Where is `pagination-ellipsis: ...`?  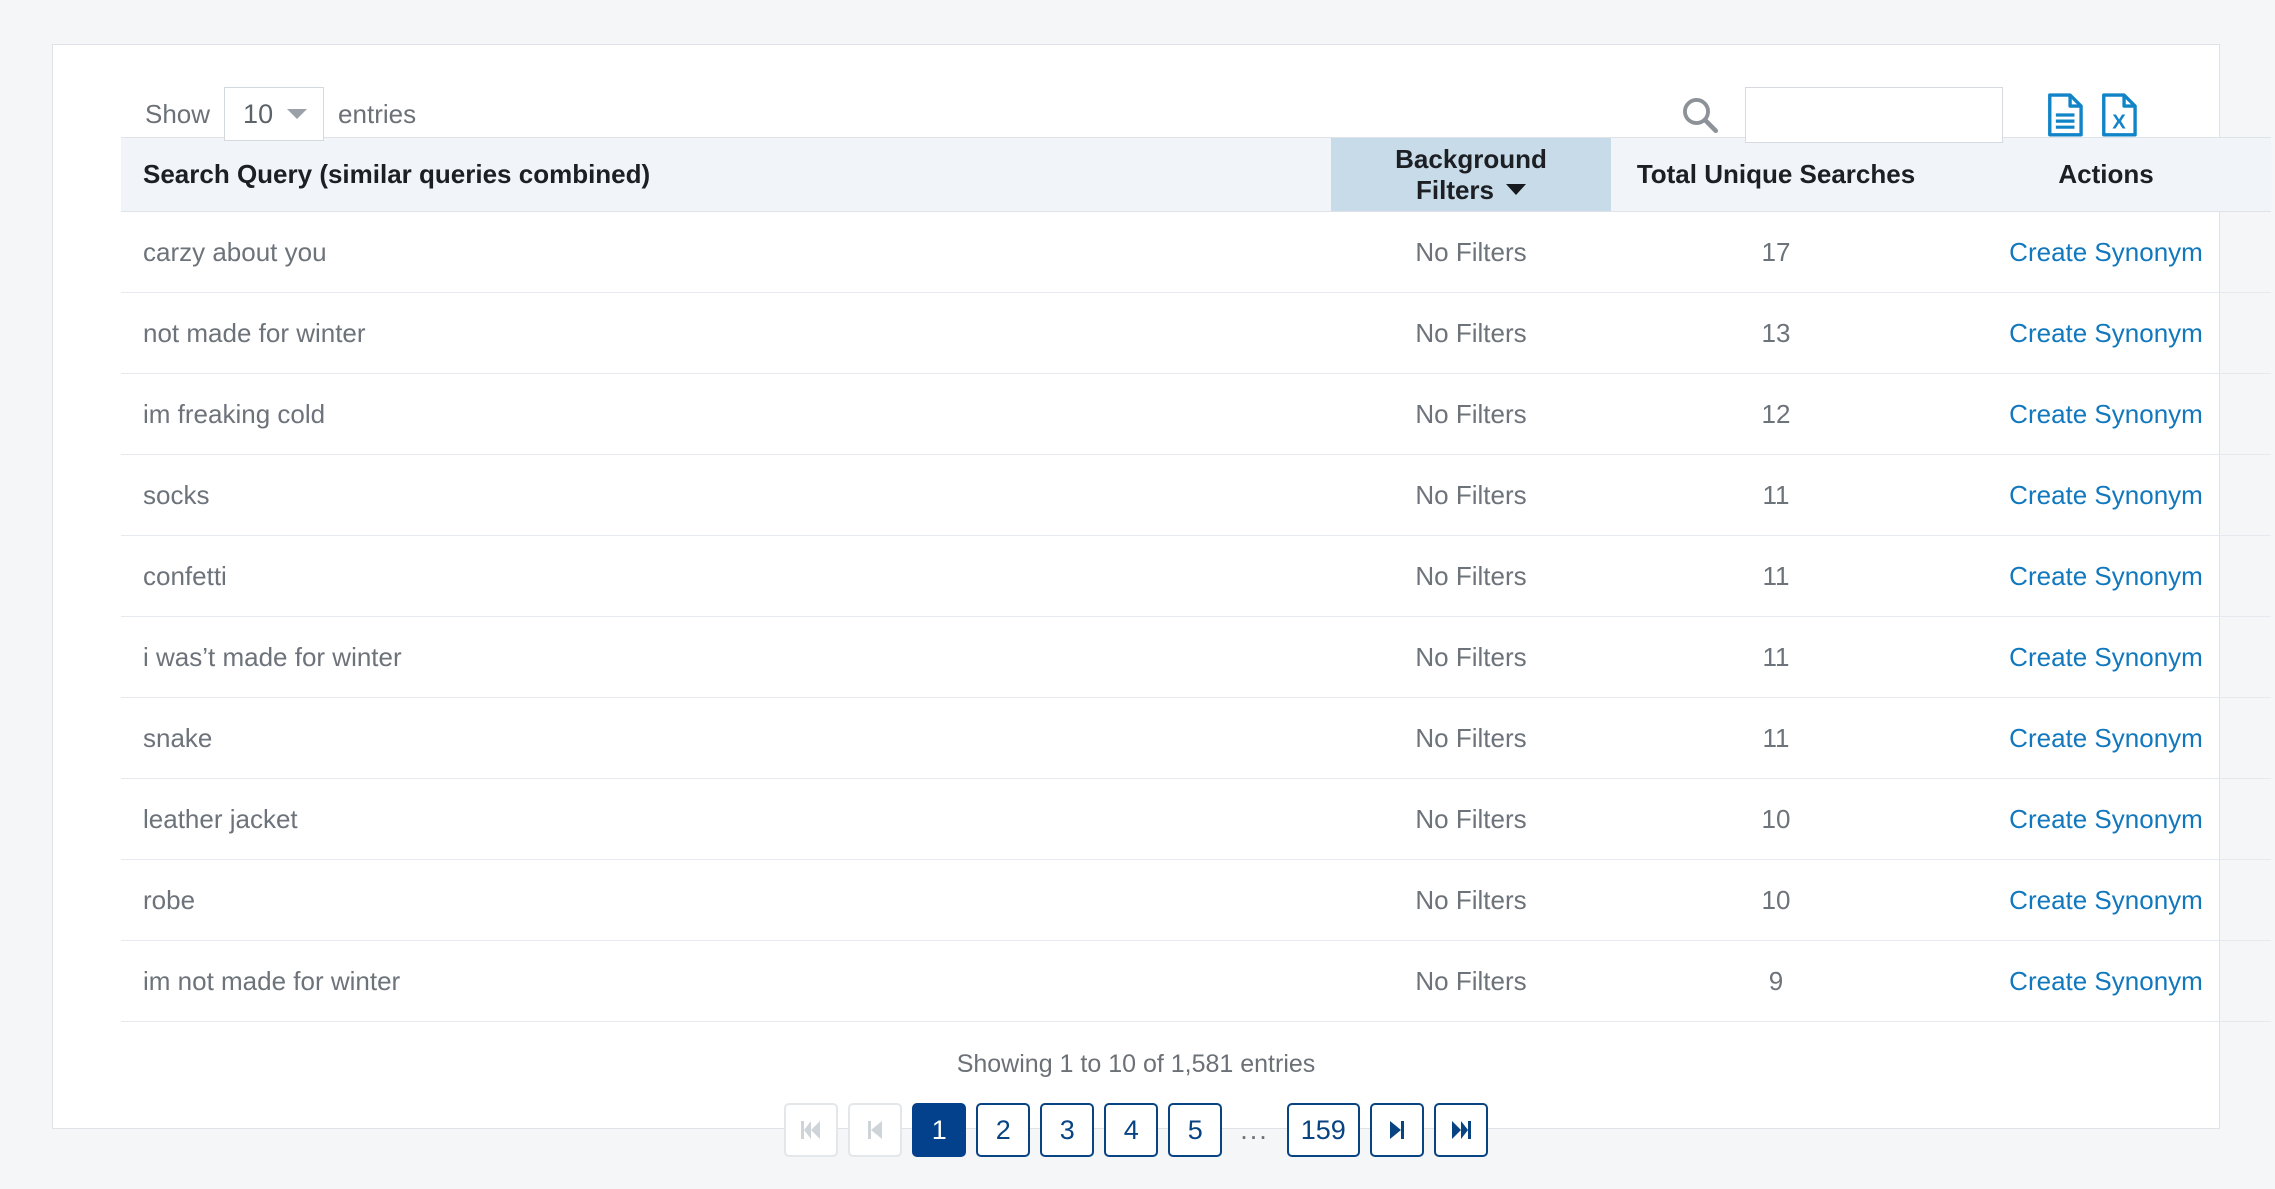 pagination-ellipsis: ... is located at coordinates (1254, 1129).